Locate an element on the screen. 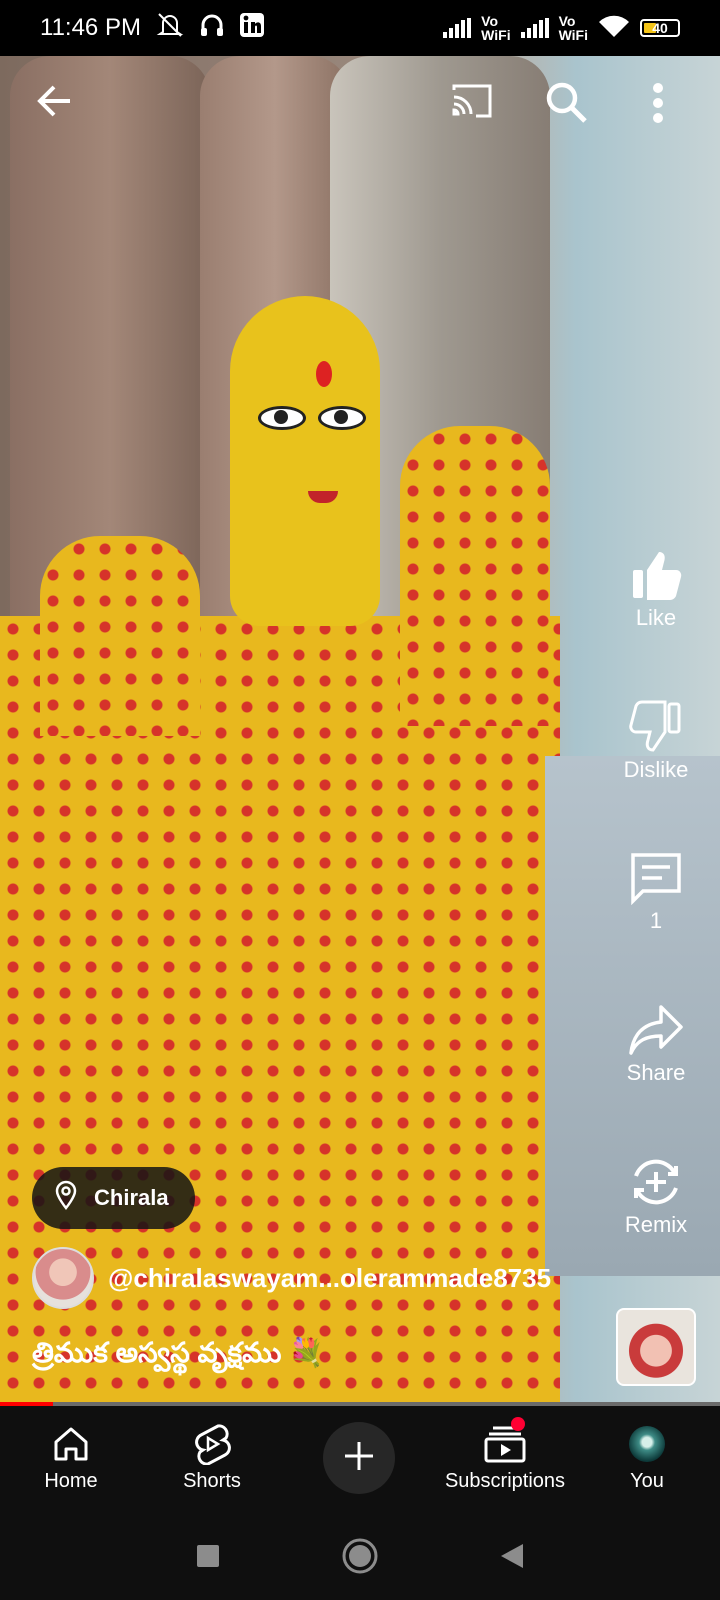 The width and height of the screenshot is (720, 1600). like-button: Like is located at coordinates (656, 588).